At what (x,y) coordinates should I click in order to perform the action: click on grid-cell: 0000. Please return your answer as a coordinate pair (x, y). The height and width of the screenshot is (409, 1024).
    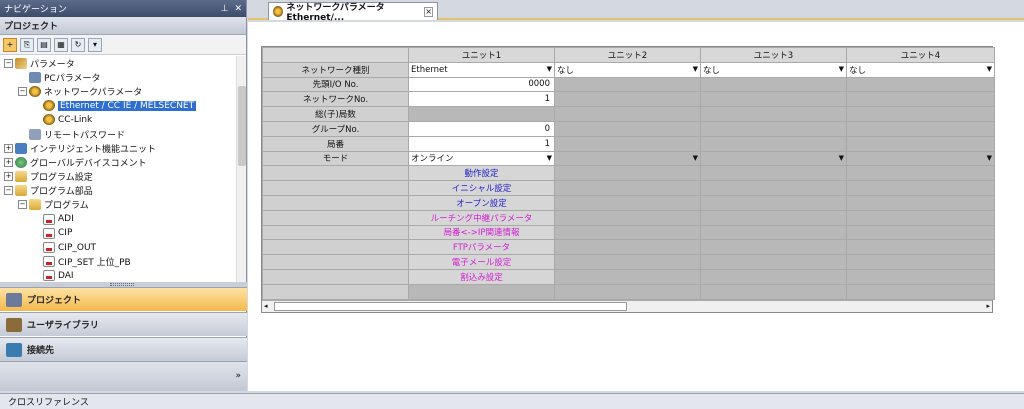
    Looking at the image, I should click on (481, 84).